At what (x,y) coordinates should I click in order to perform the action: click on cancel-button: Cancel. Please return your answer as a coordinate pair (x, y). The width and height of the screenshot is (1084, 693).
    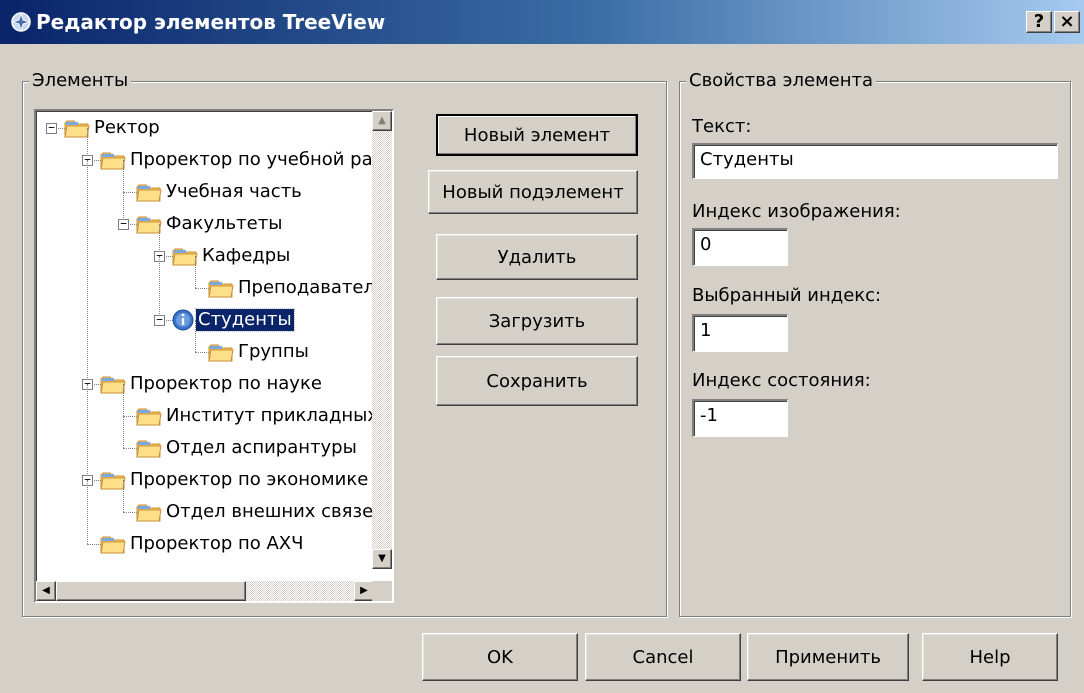
    Looking at the image, I should click on (663, 657).